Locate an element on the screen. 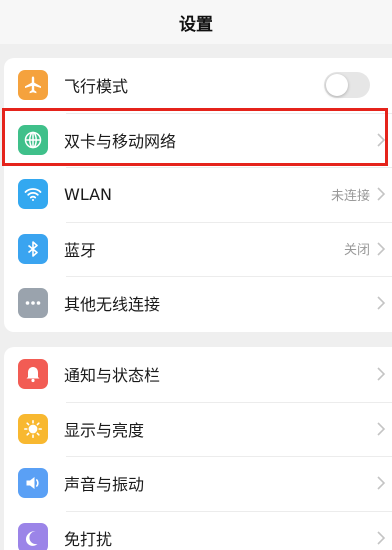  airplane-mode-label: 飞行模式 is located at coordinates (96, 87).